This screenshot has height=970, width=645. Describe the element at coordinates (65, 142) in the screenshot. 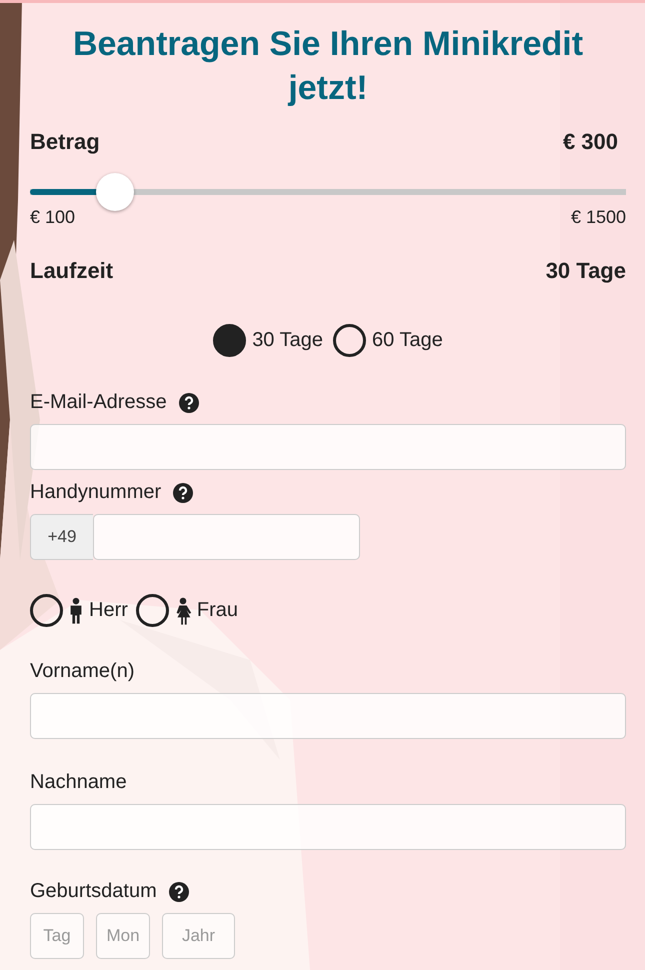

I see `amount-label: Betrag` at that location.